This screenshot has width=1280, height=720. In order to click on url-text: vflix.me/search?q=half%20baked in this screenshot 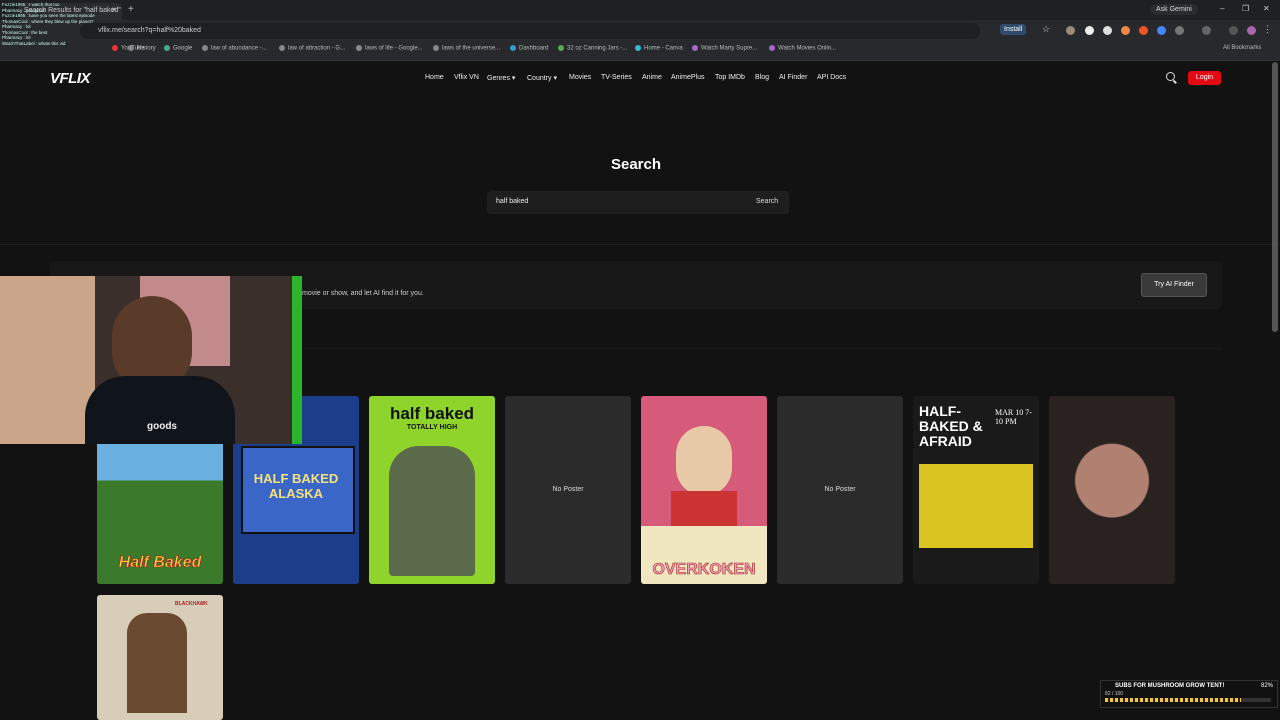, I will do `click(149, 30)`.